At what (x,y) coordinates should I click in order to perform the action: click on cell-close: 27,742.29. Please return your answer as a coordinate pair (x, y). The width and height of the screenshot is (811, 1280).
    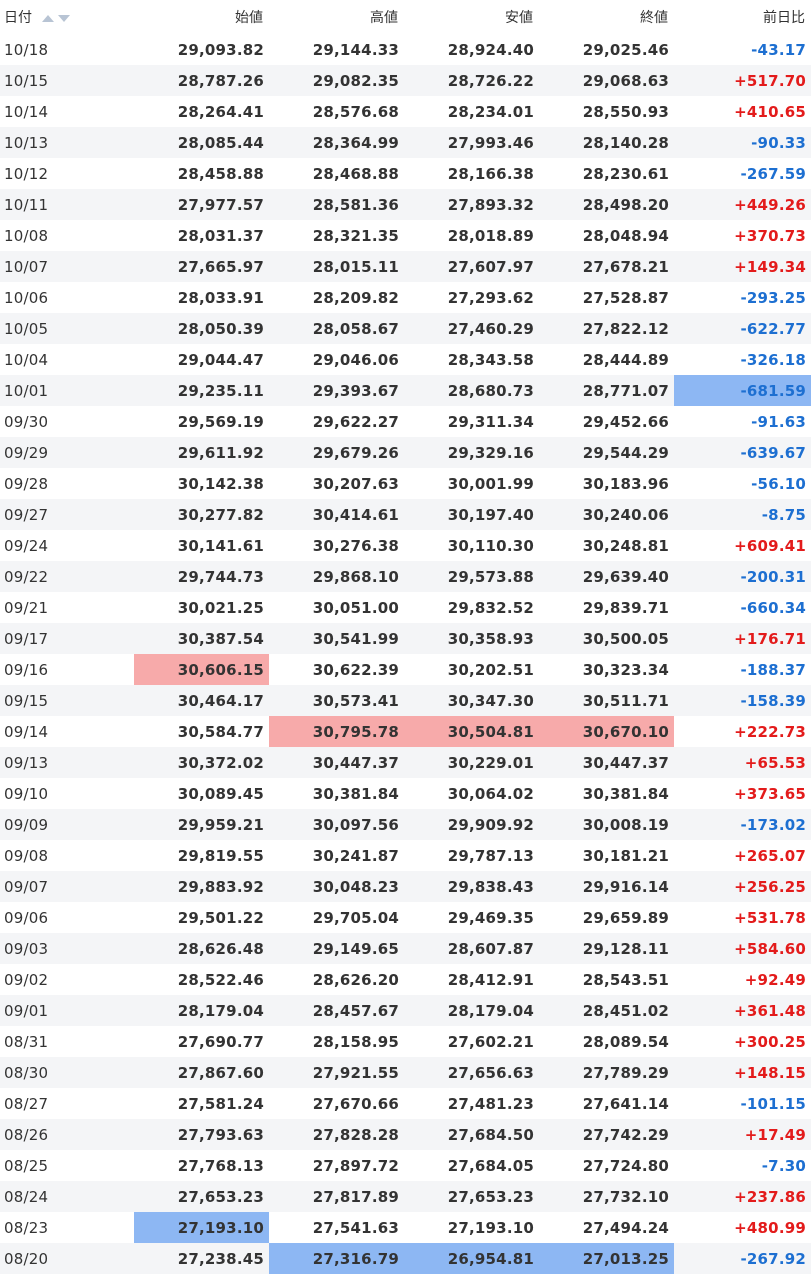
    Looking at the image, I should click on (625, 1134).